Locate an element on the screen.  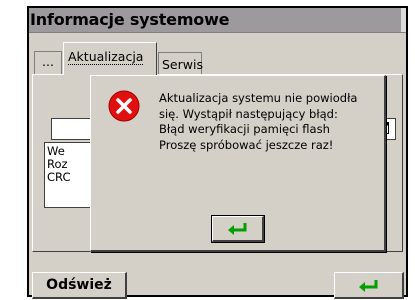
tab-update-label: Aktualizacja is located at coordinates (106, 57).